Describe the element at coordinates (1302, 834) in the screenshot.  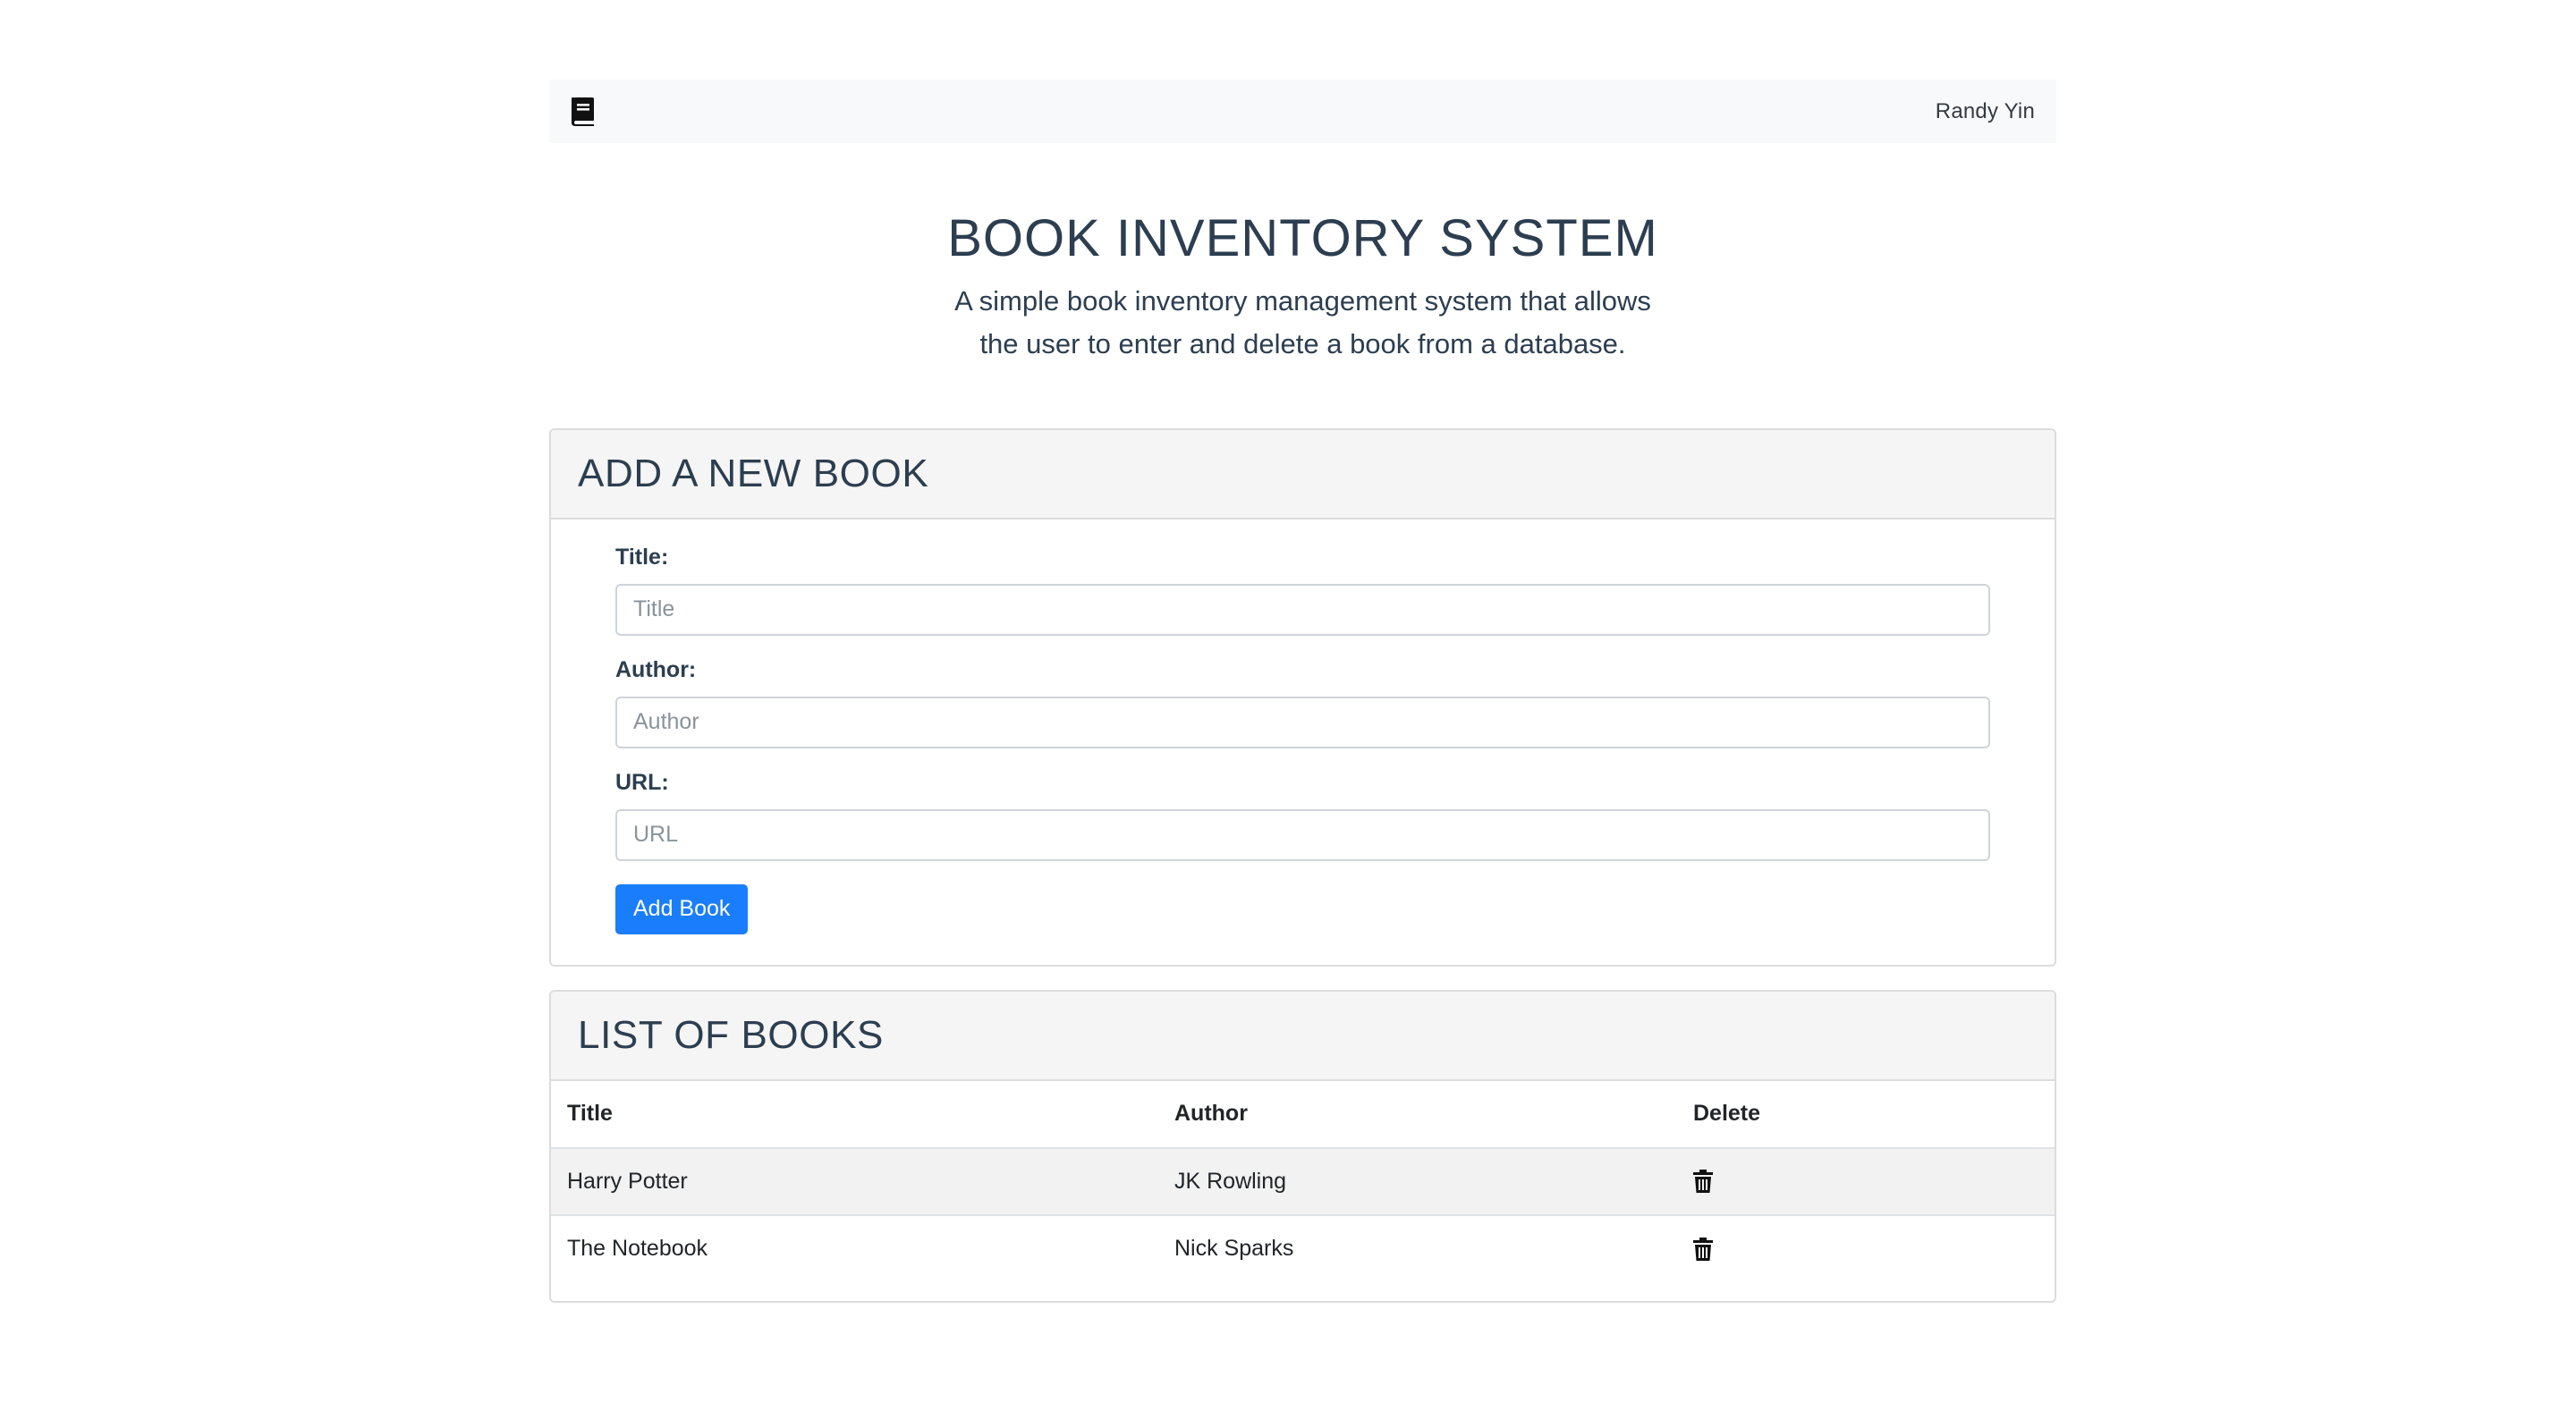
I see `url-input` at that location.